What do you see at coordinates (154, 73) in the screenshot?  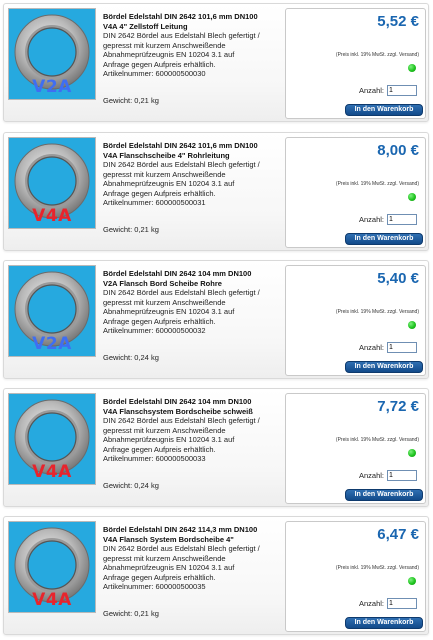 I see `article-number: Artikelnummer: 600000500030` at bounding box center [154, 73].